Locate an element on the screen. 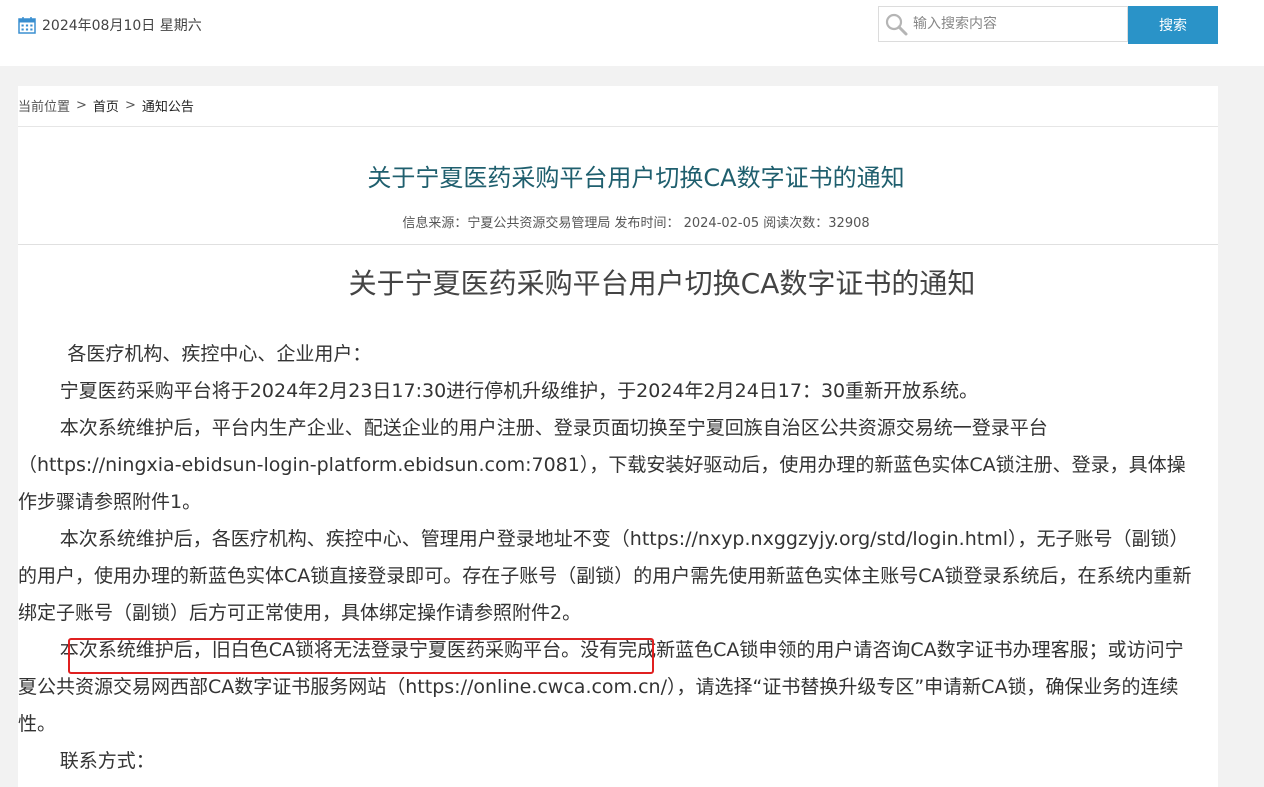  calendar-icon is located at coordinates (27, 25).